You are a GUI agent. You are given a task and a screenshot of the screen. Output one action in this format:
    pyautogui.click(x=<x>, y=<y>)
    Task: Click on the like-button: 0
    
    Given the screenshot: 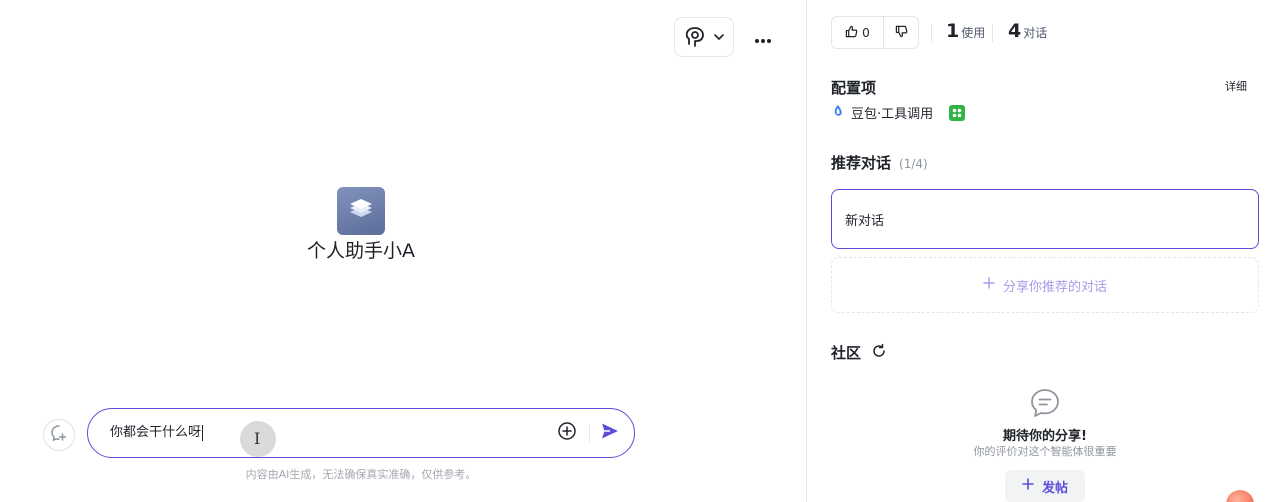 What is the action you would take?
    pyautogui.click(x=858, y=32)
    